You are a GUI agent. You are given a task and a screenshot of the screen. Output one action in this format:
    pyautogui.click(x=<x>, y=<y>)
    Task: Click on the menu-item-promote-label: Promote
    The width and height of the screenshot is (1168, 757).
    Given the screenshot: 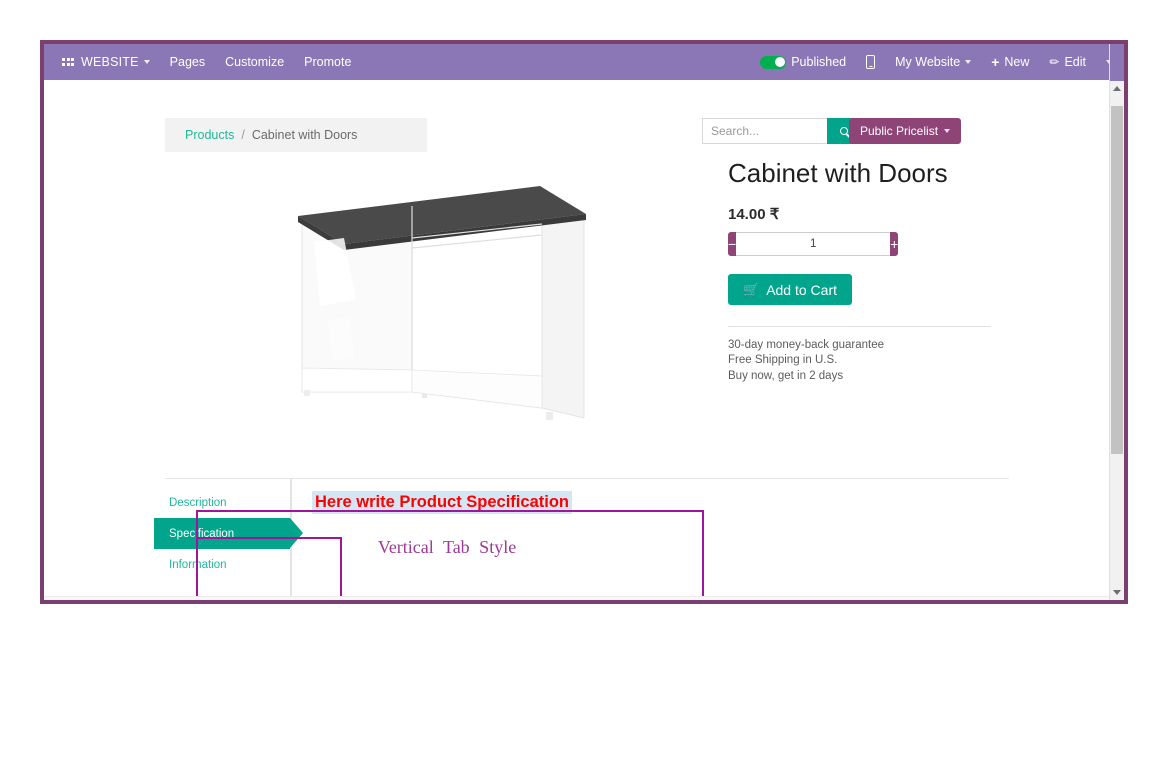 What is the action you would take?
    pyautogui.click(x=328, y=62)
    